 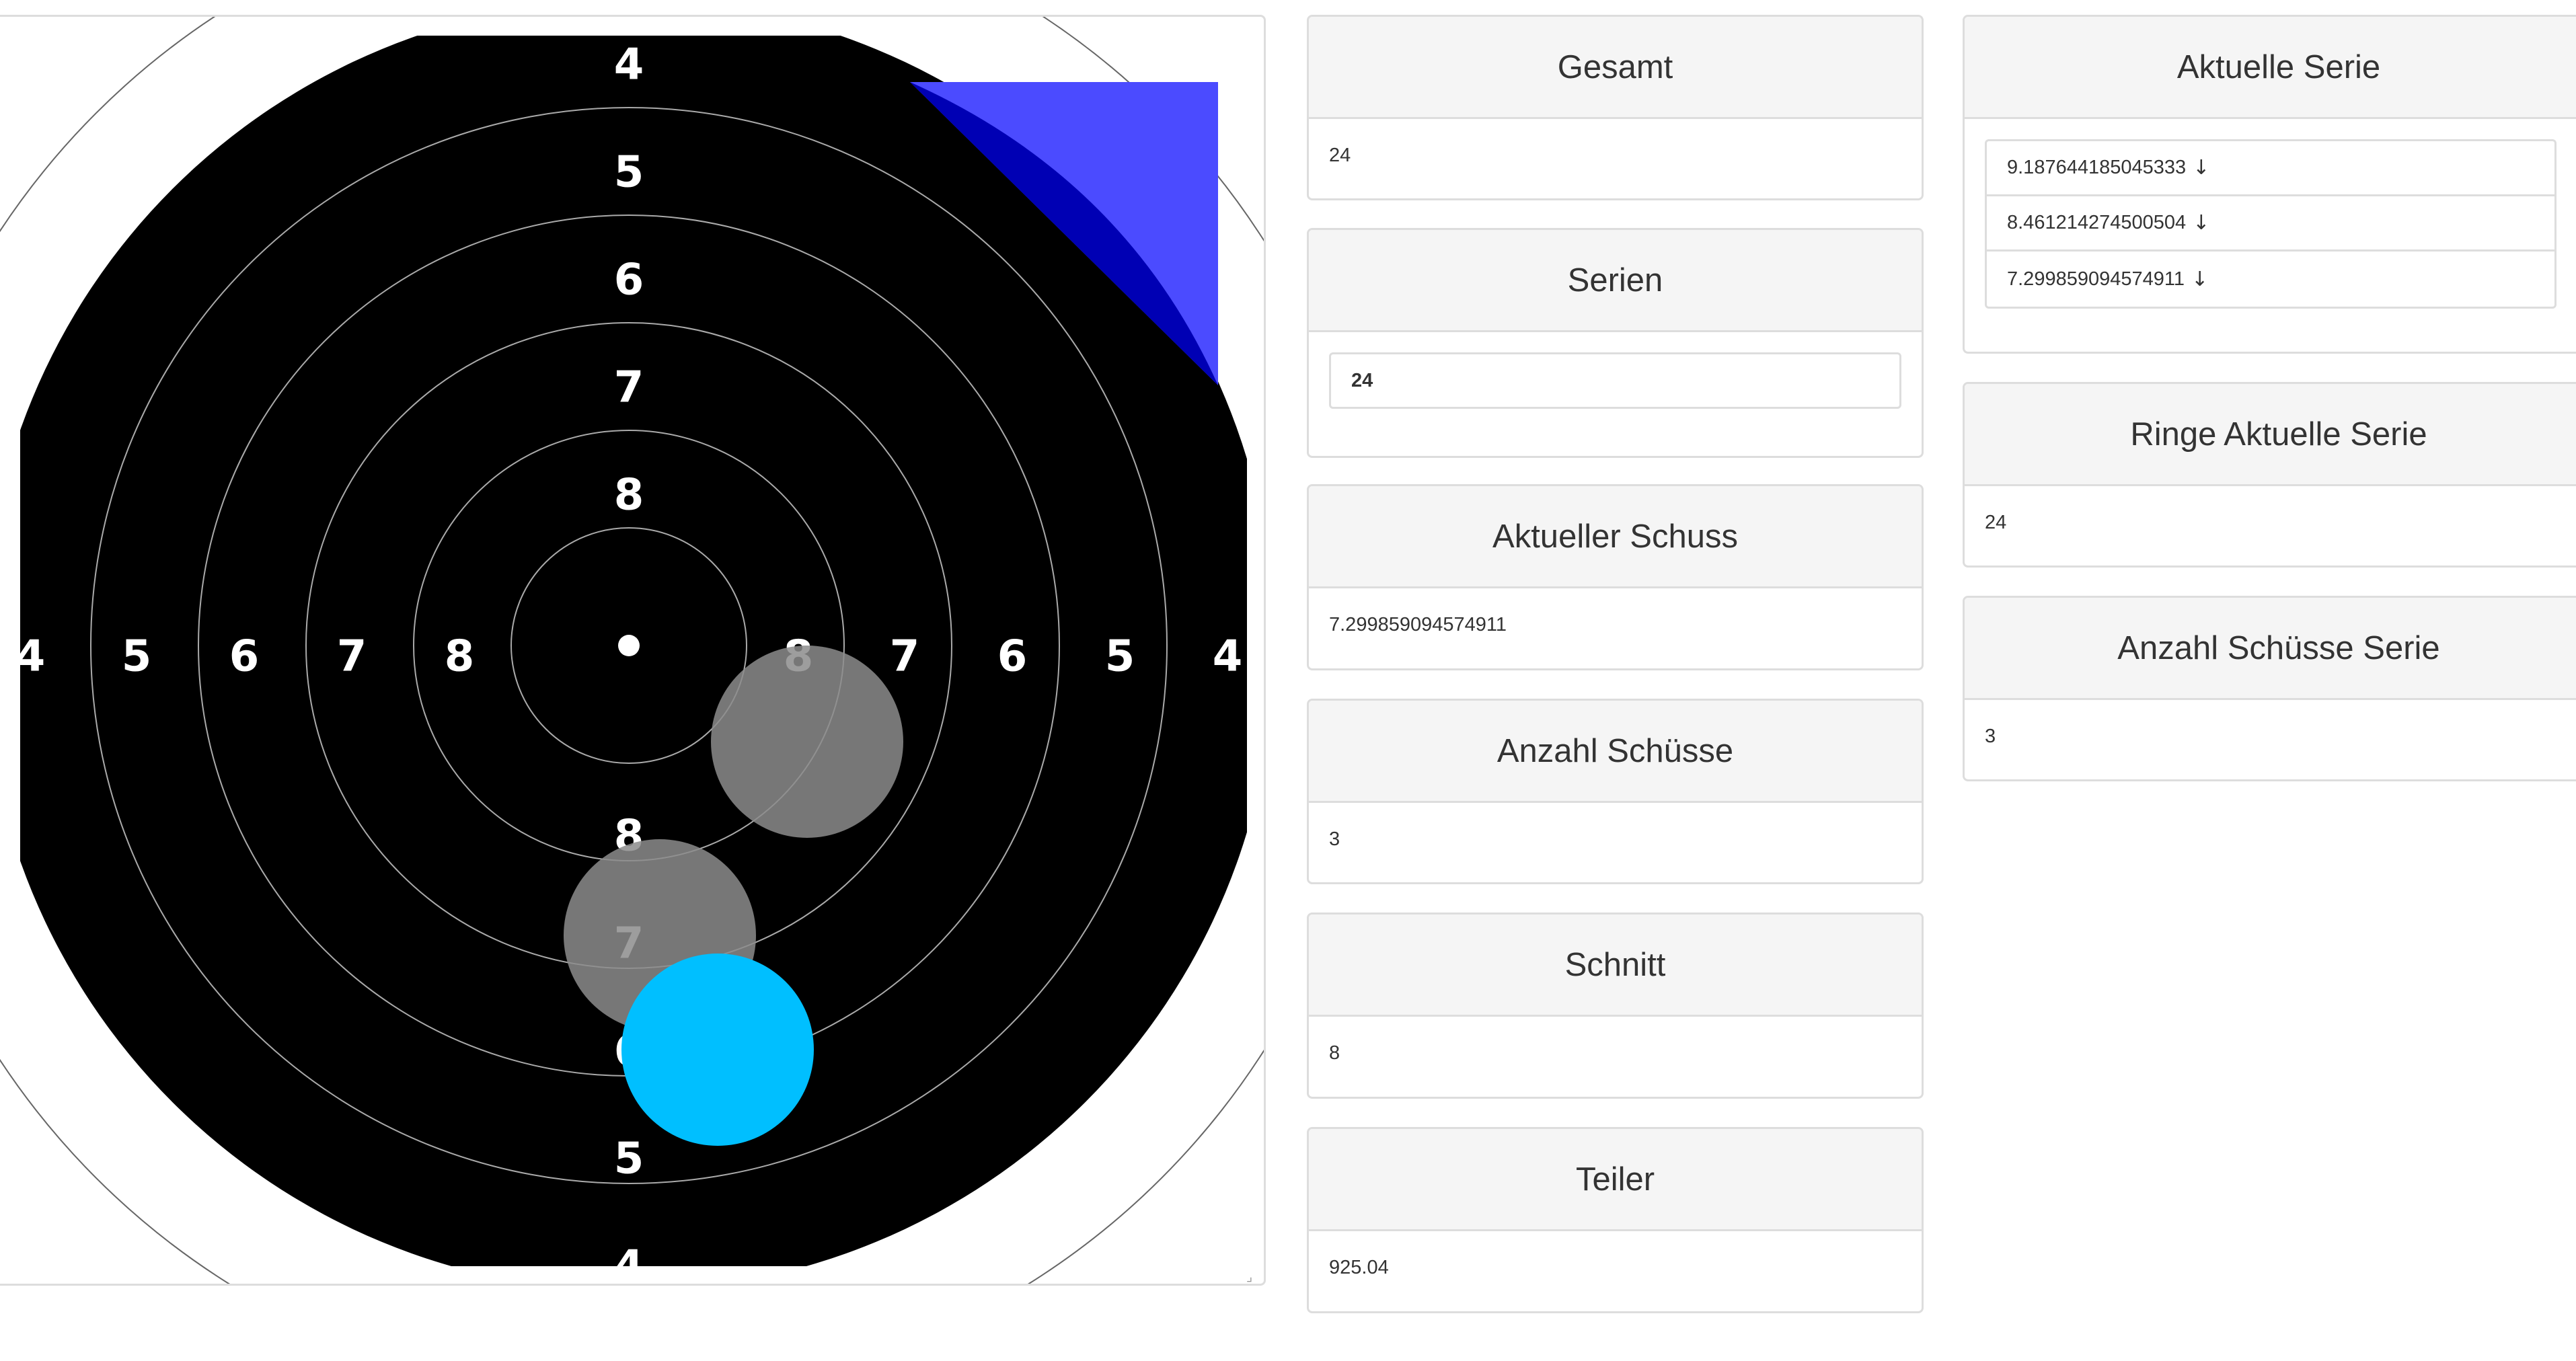 I want to click on serie-shot-value: 7.299859094574911, so click(x=2096, y=279).